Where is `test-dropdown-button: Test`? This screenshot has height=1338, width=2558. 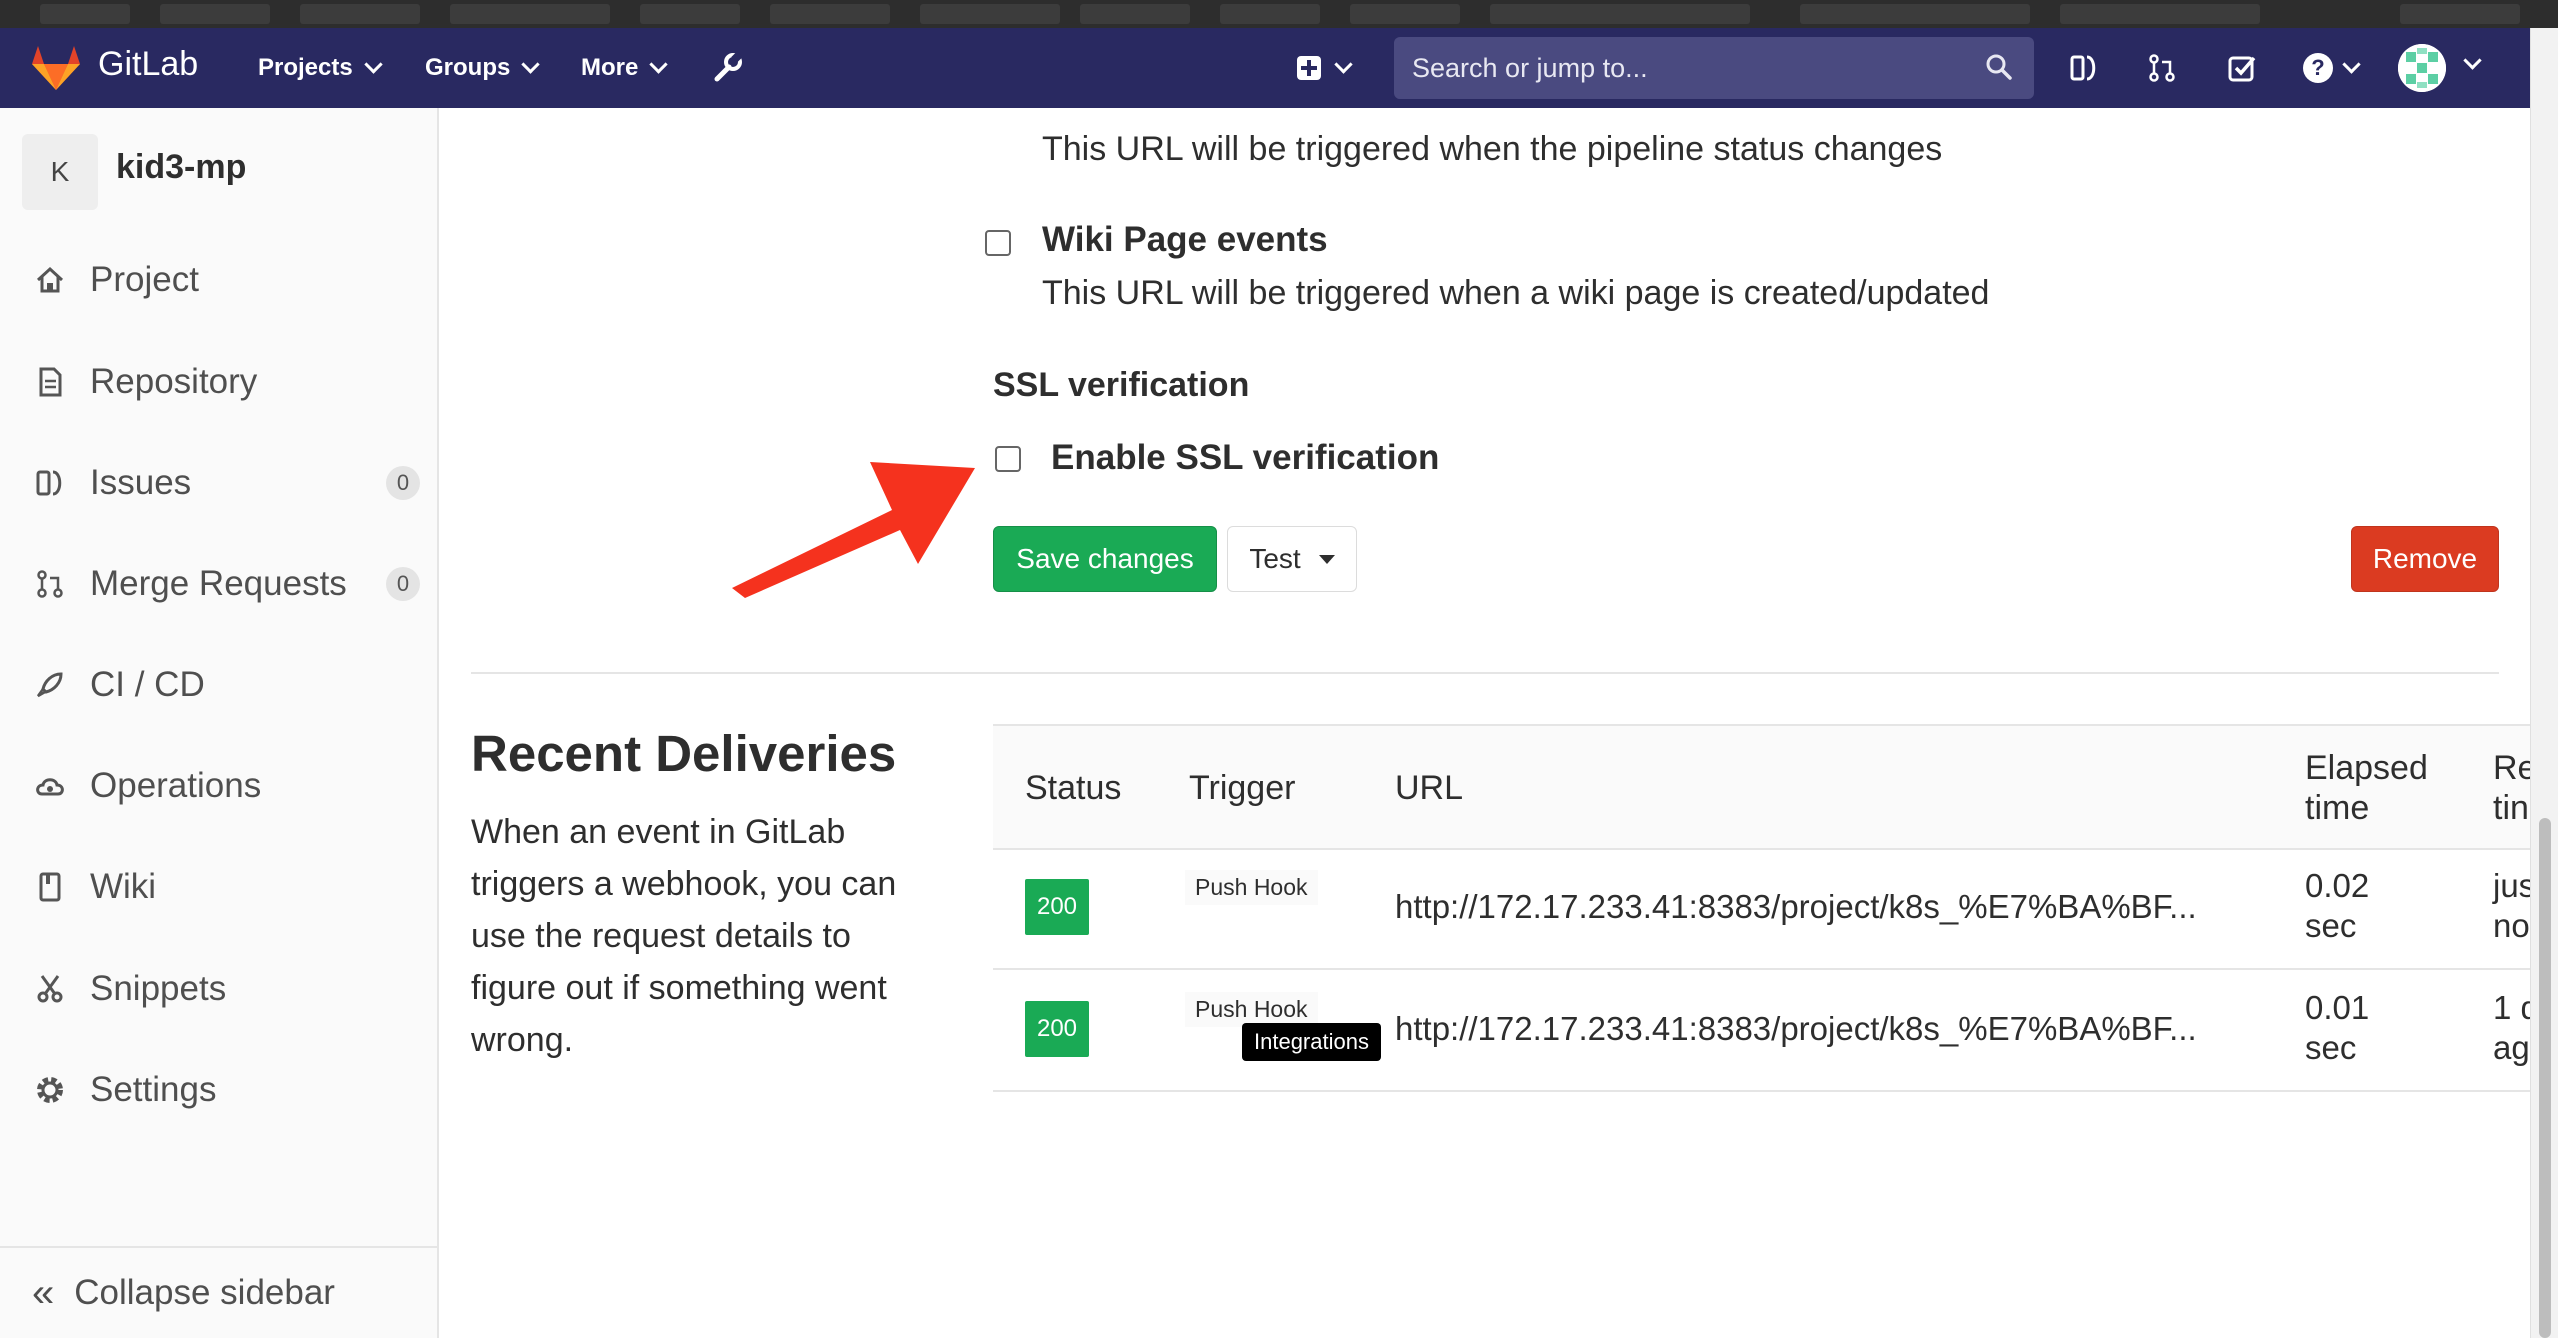 test-dropdown-button: Test is located at coordinates (1292, 559).